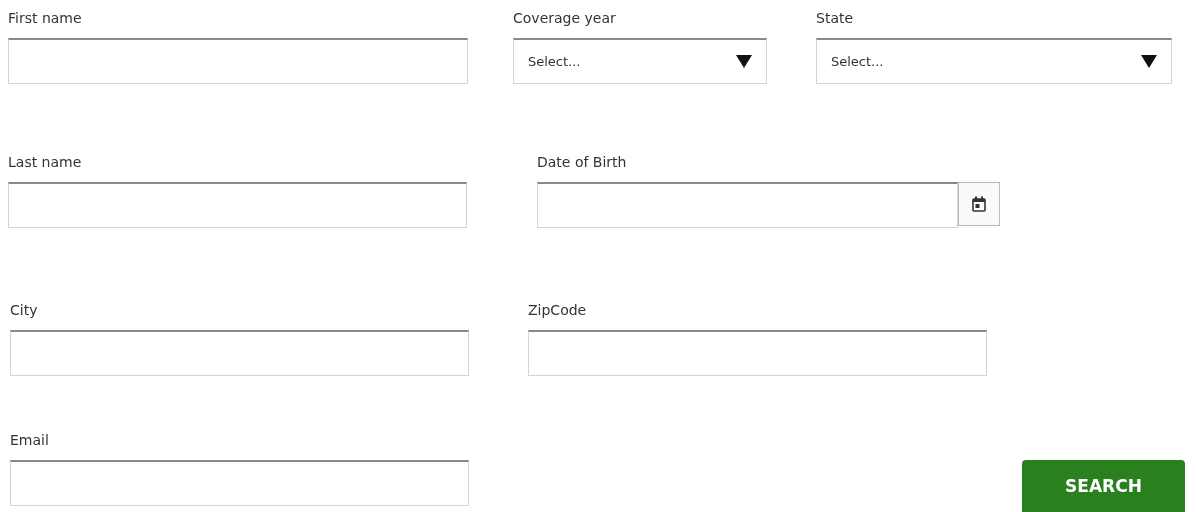  I want to click on calendar-icon, so click(979, 204).